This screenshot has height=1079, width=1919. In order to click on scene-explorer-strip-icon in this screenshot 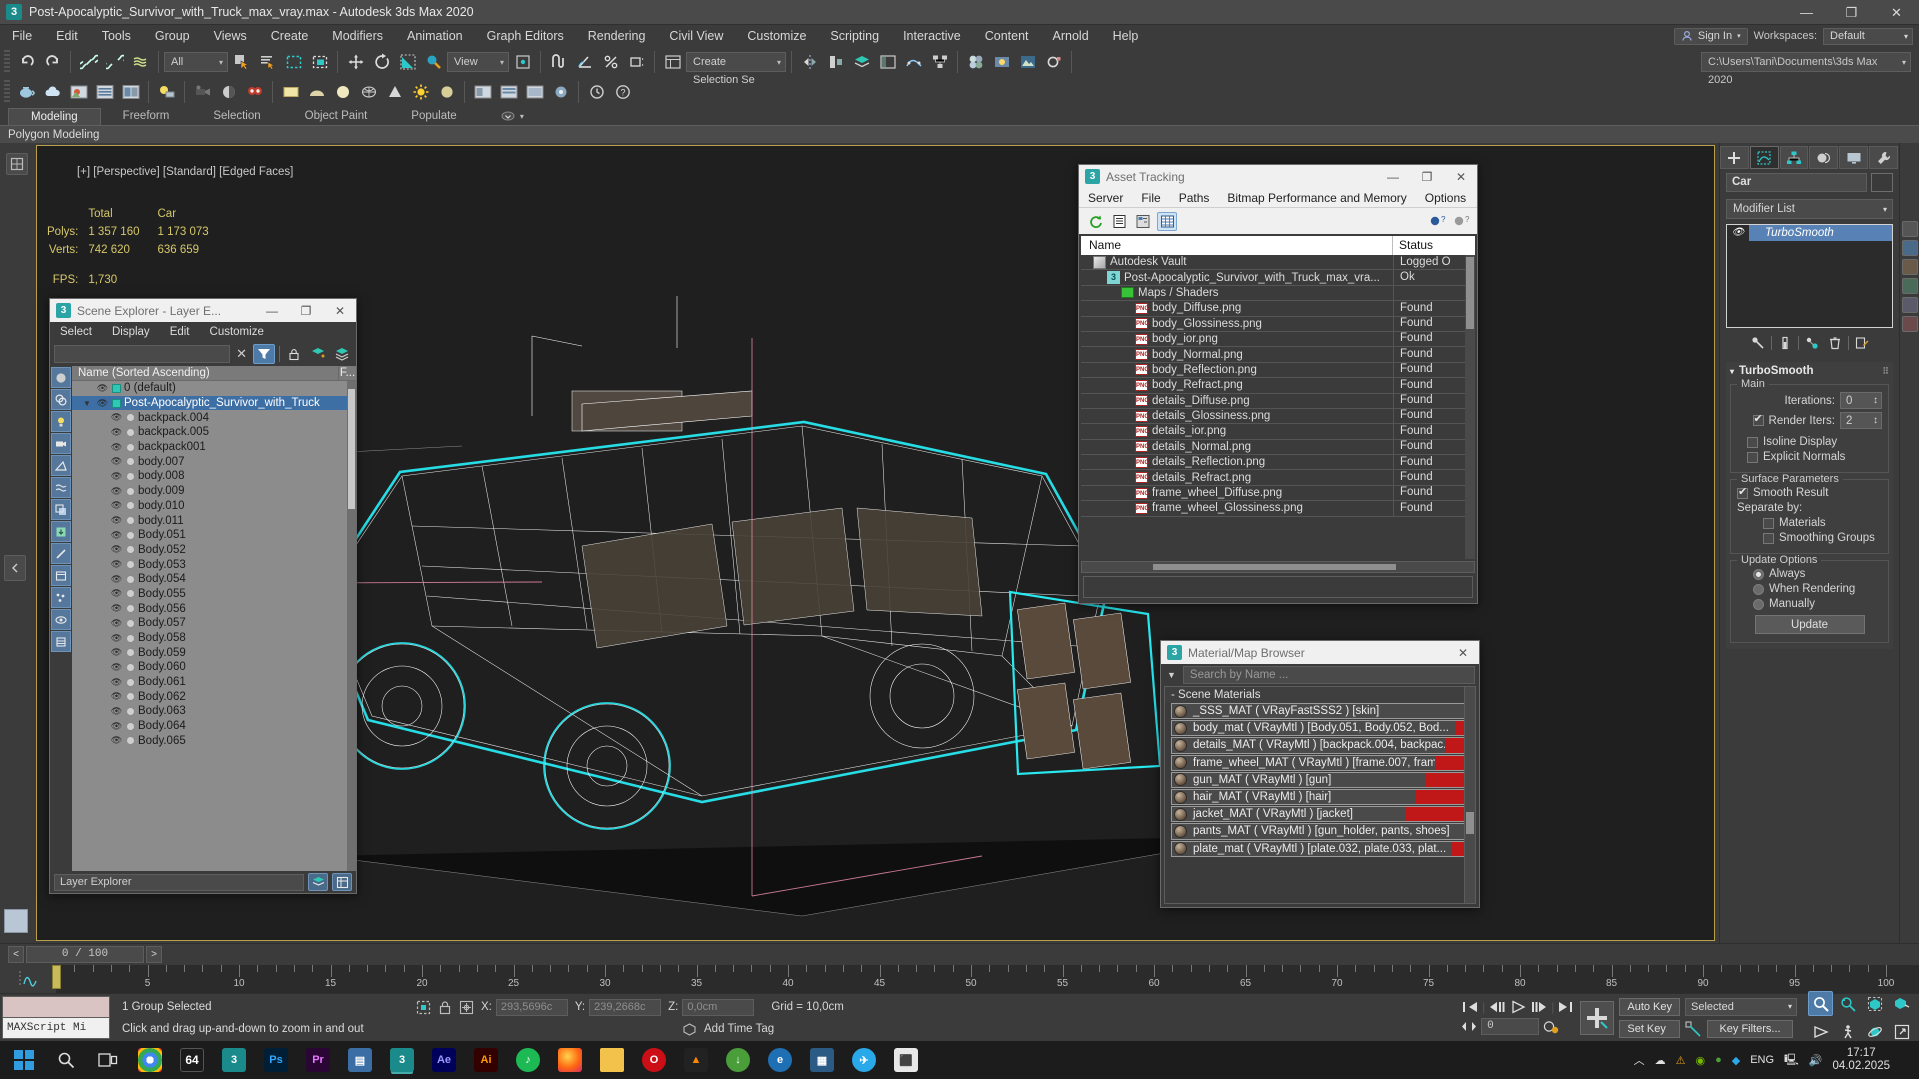, I will do `click(1909, 229)`.